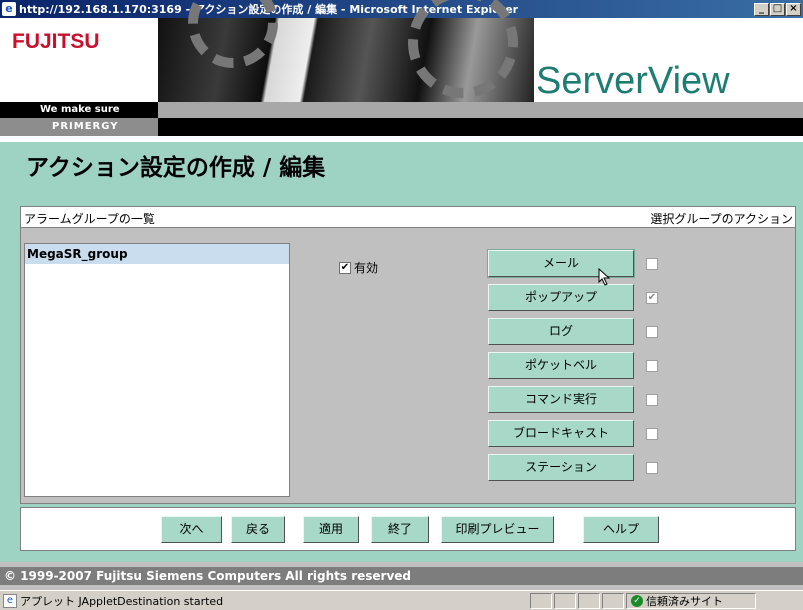  I want to click on enable-checkbox: ✔ 有効, so click(358, 267).